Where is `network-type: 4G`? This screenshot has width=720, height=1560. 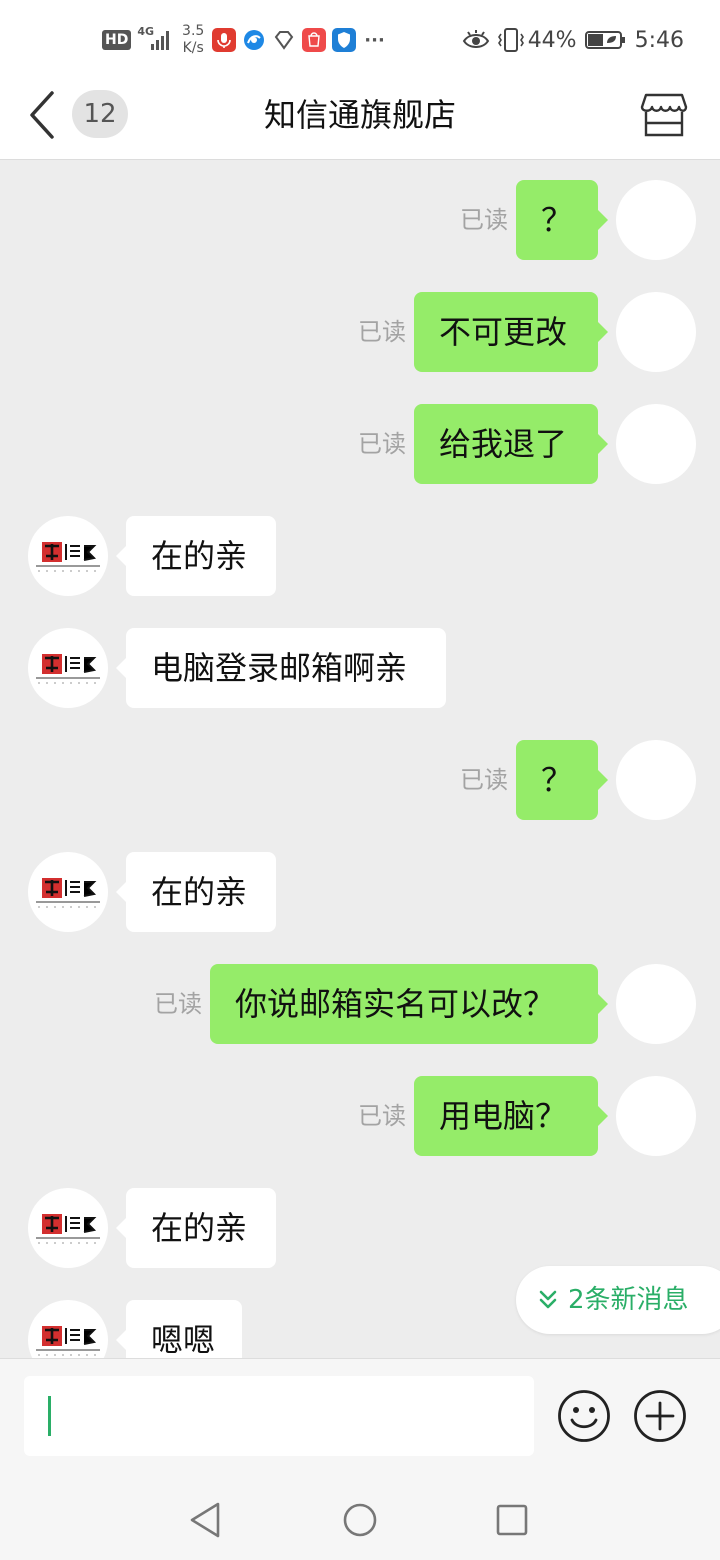 network-type: 4G is located at coordinates (146, 31).